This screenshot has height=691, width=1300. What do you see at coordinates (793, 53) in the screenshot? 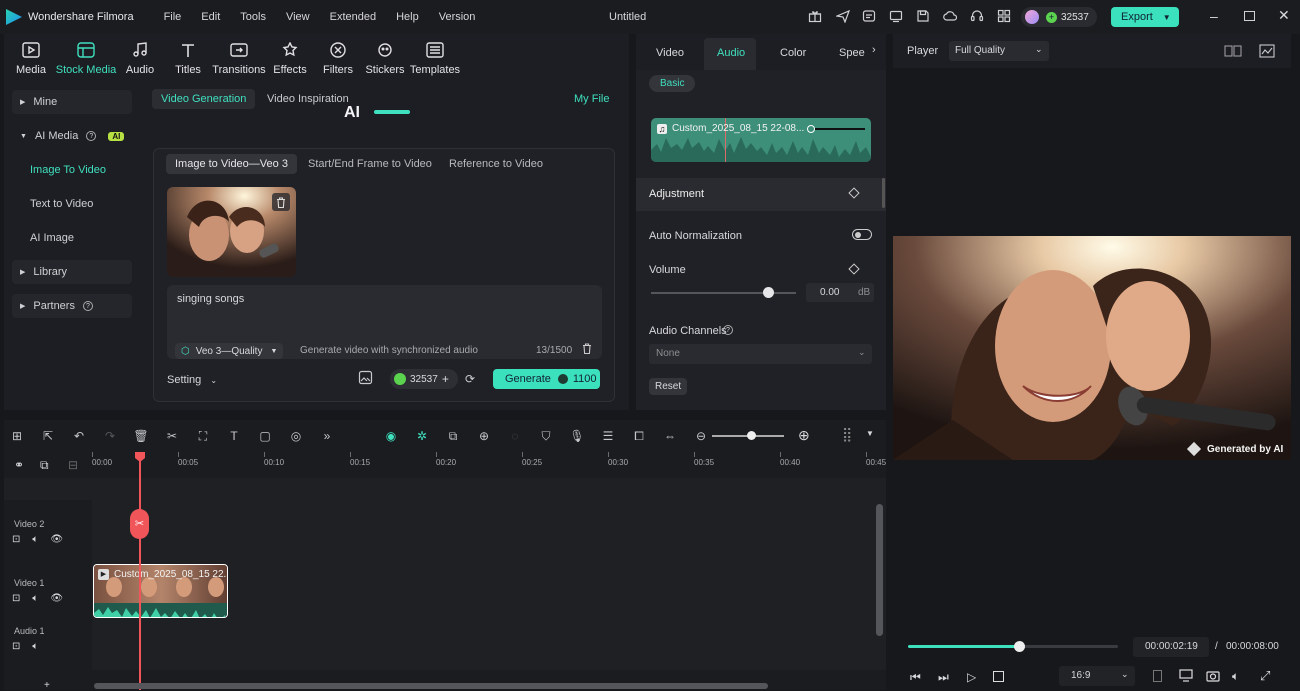
I see `tab-color: Color` at bounding box center [793, 53].